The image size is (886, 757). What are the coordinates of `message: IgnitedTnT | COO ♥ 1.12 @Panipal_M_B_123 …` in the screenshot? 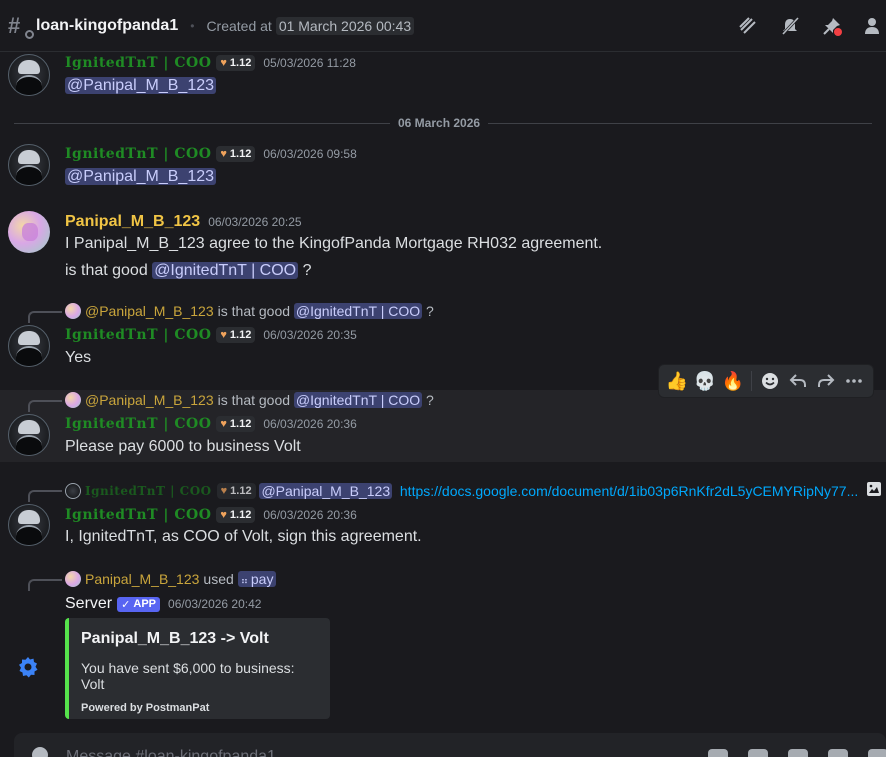 It's located at (443, 516).